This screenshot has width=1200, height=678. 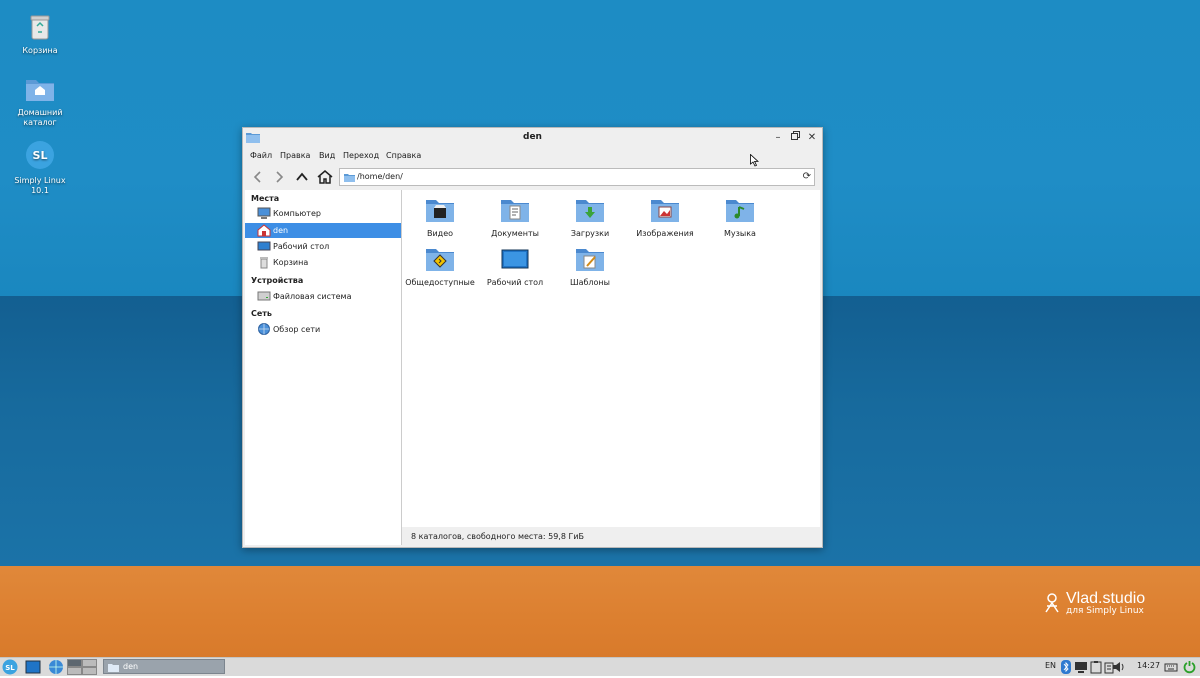 I want to click on bluetooth-icon, so click(x=1066, y=667).